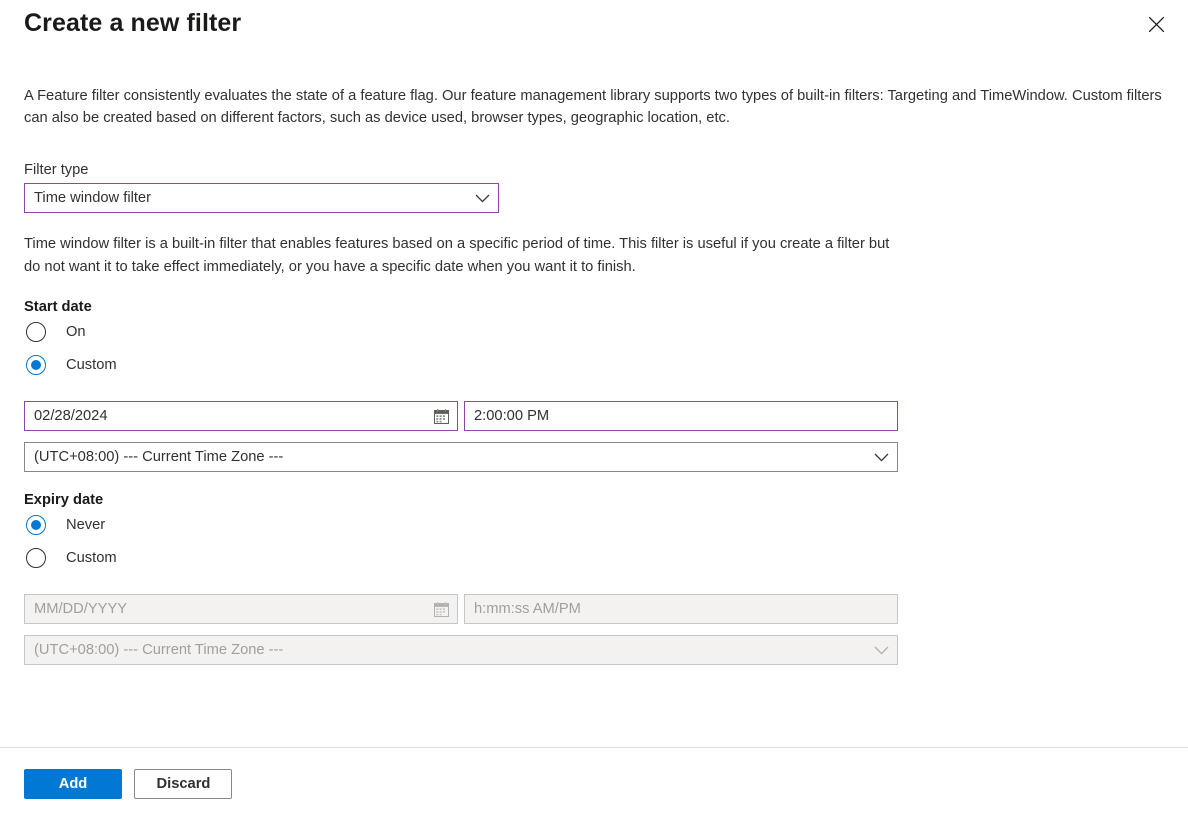  What do you see at coordinates (73, 784) in the screenshot?
I see `add-button: Add` at bounding box center [73, 784].